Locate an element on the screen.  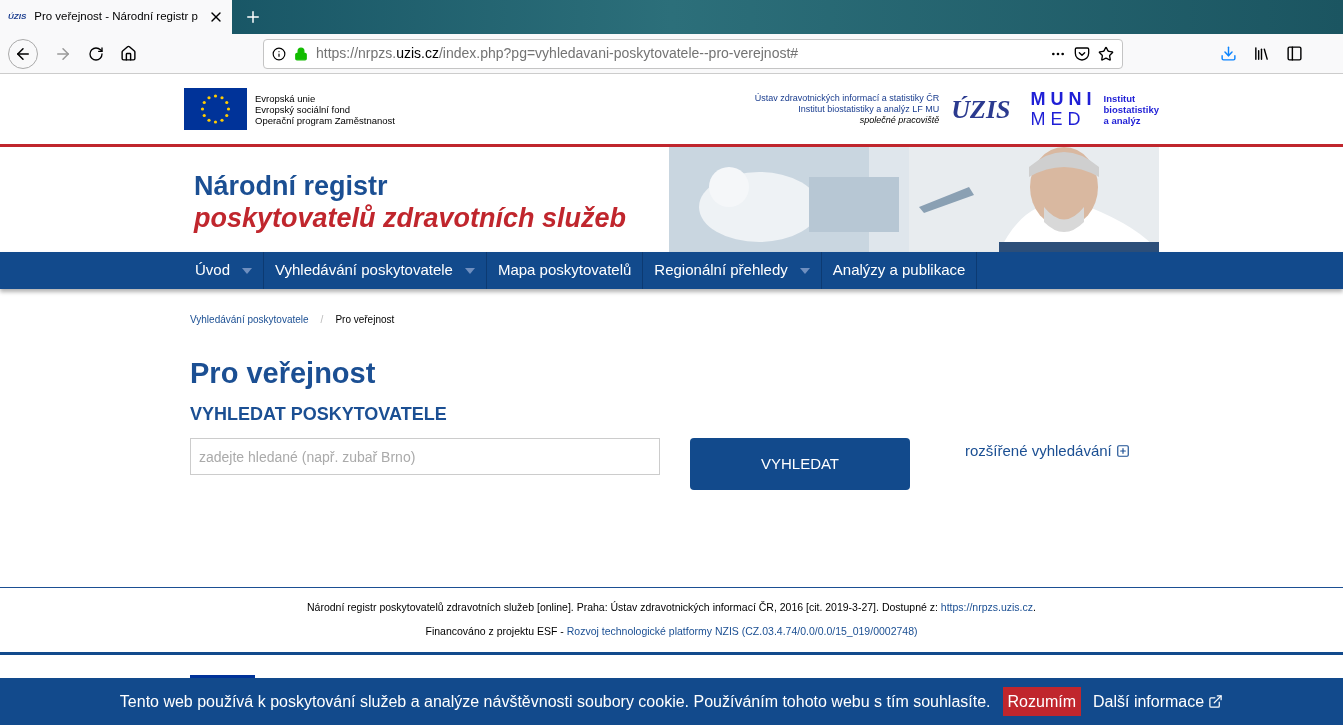
advanced-search-link: rozšířené vyhledávání is located at coordinates (1047, 451).